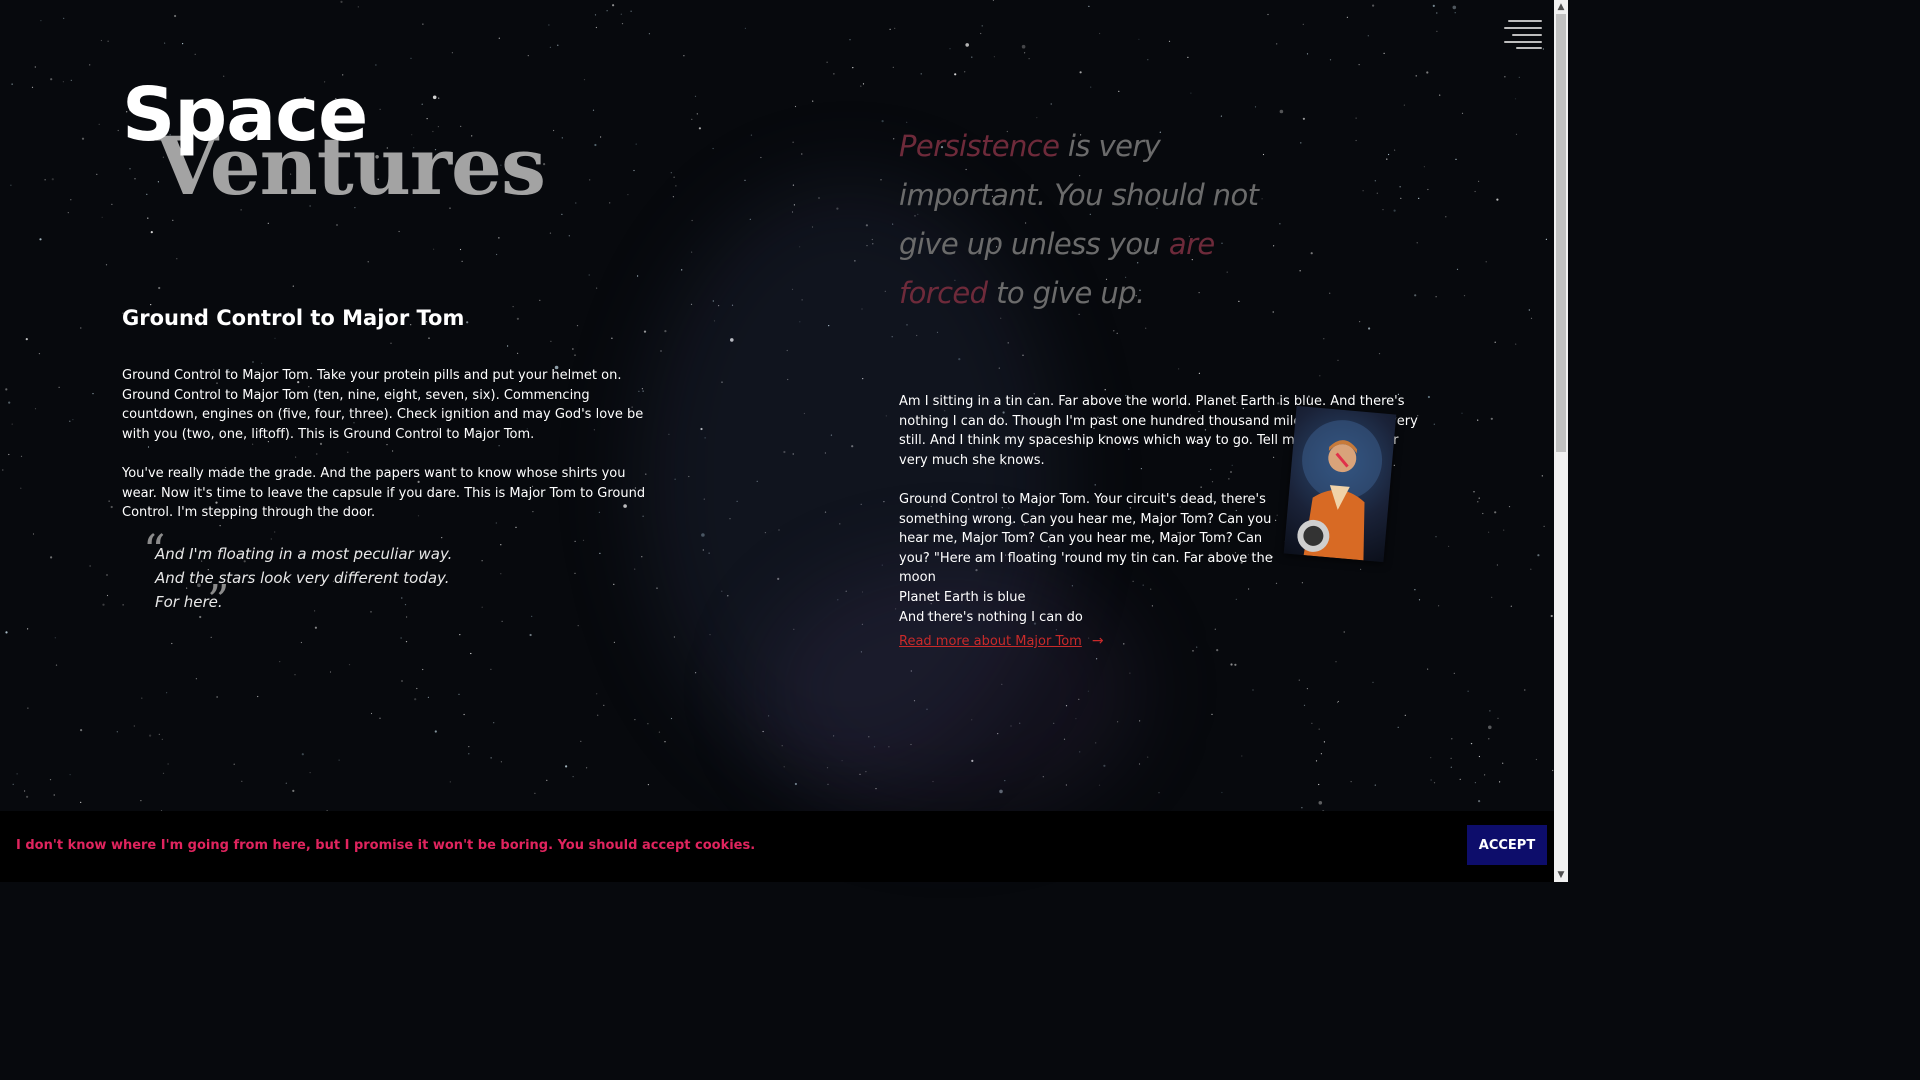 This screenshot has width=1920, height=1080. I want to click on accept-cookies-button: ACCEPT, so click(1507, 845).